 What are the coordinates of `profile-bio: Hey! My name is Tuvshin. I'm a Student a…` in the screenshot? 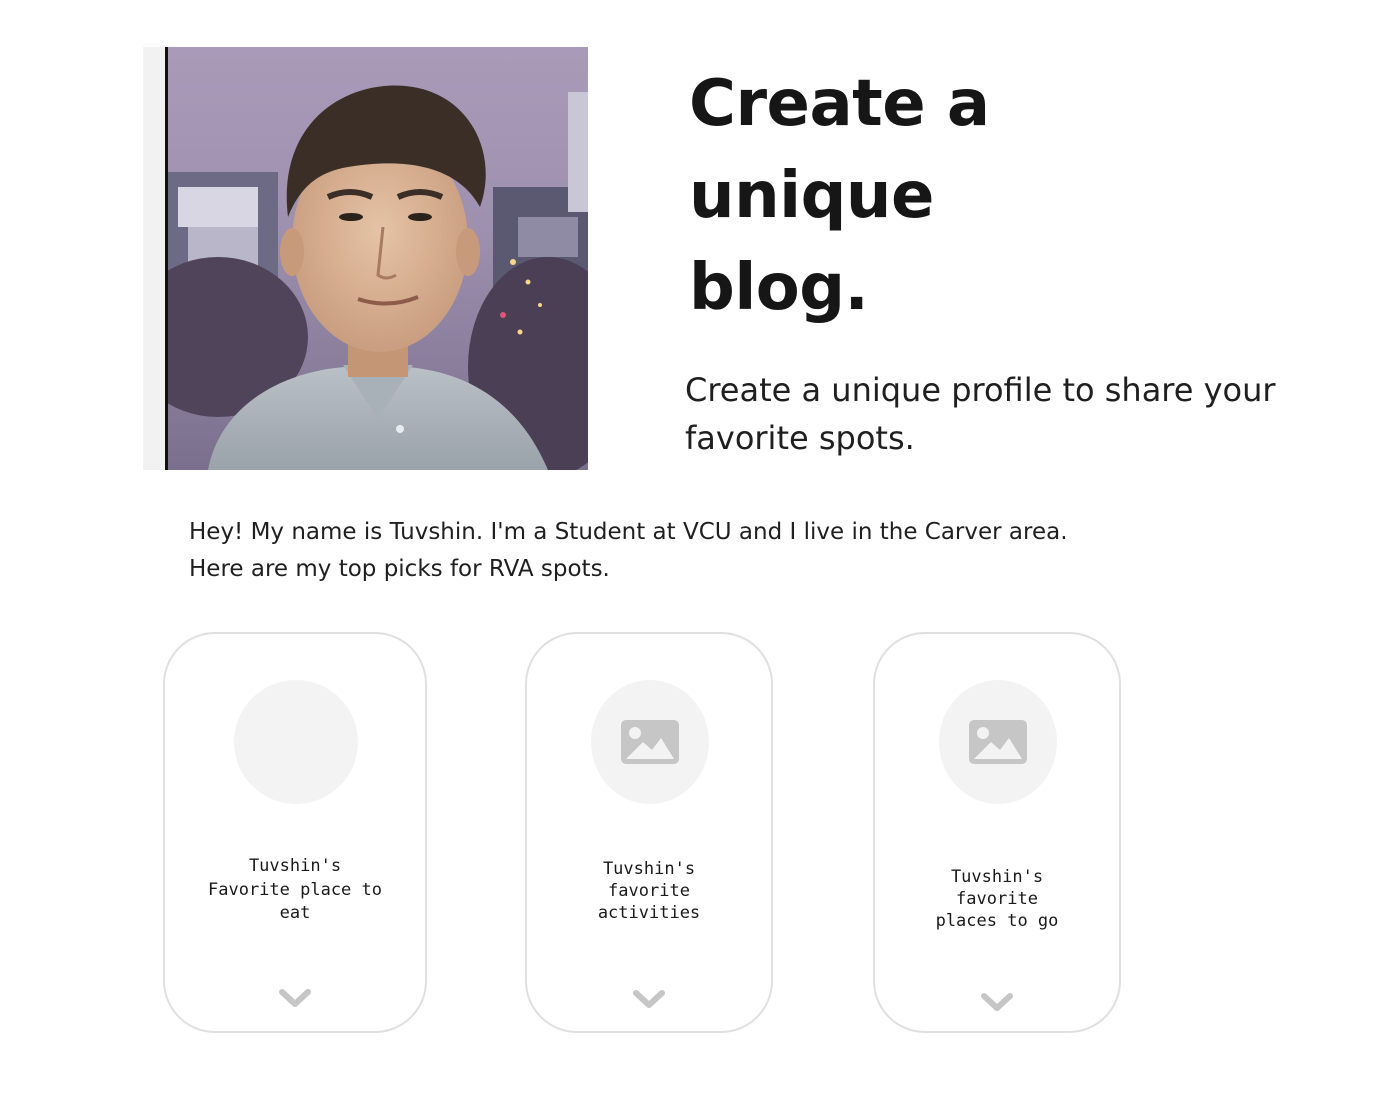 It's located at (628, 550).